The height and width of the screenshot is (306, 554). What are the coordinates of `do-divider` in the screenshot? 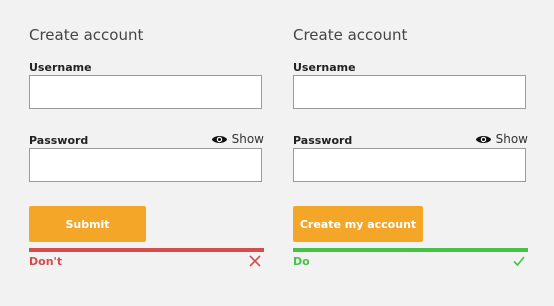 It's located at (410, 250).